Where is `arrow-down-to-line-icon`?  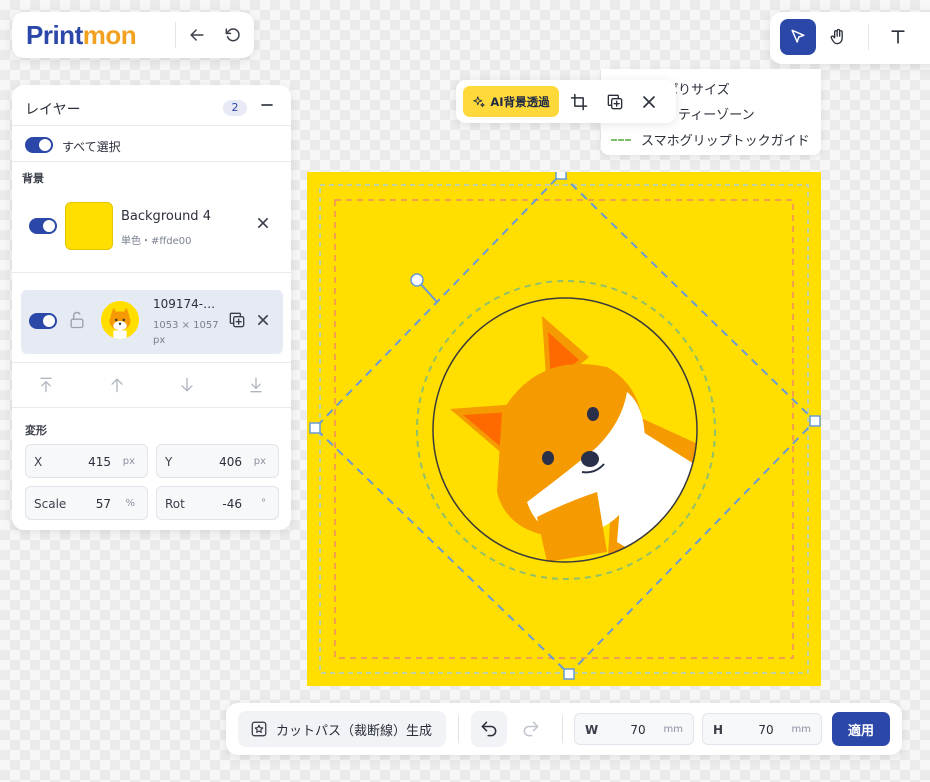 arrow-down-to-line-icon is located at coordinates (256, 385).